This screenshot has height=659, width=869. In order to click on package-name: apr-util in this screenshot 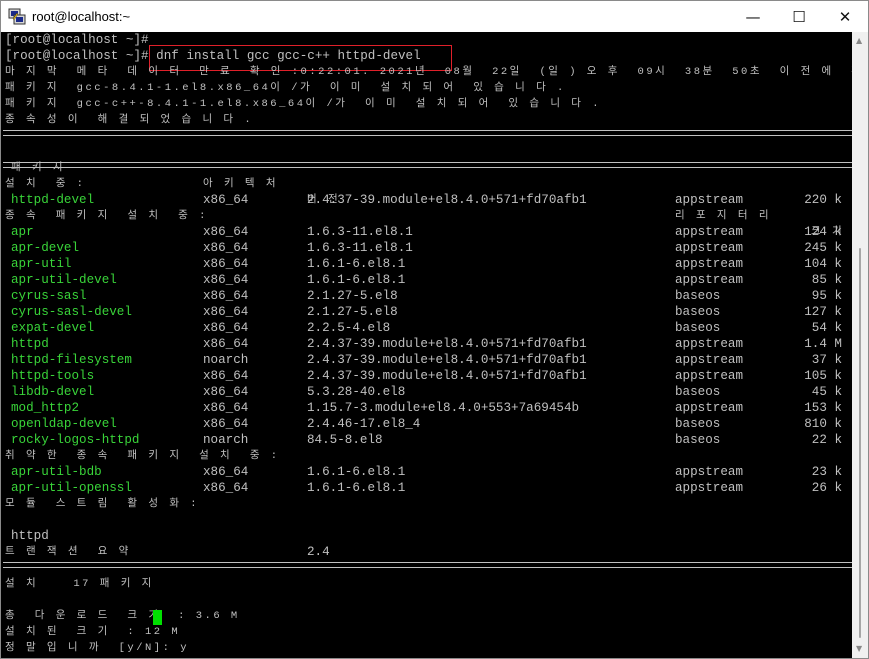, I will do `click(41, 264)`.